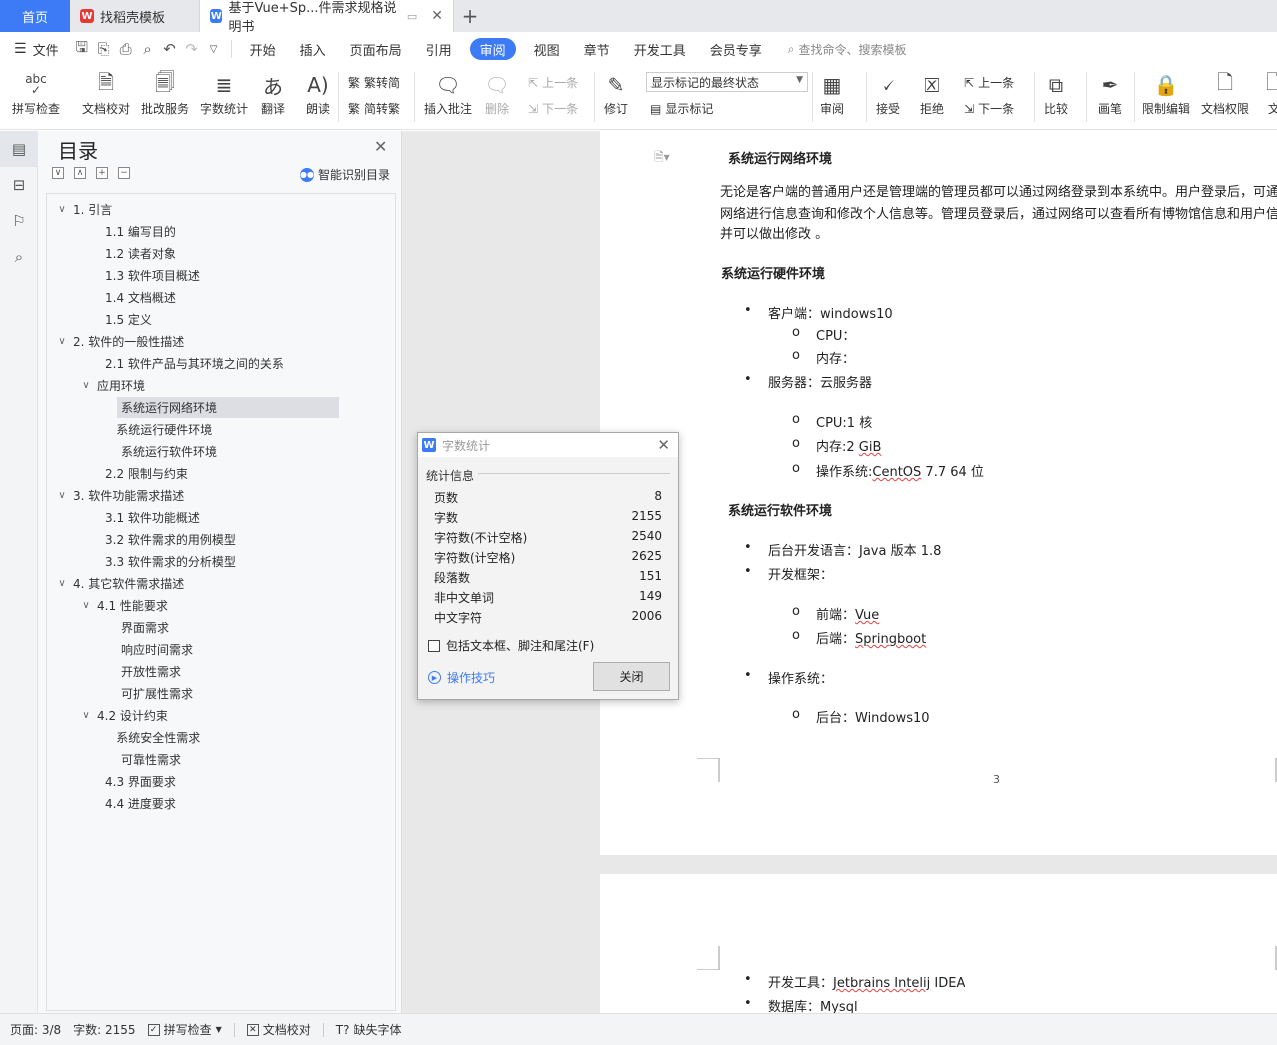 The width and height of the screenshot is (1277, 1045). Describe the element at coordinates (989, 108) in the screenshot. I see `next-change-button: ⇲ 下一条` at that location.